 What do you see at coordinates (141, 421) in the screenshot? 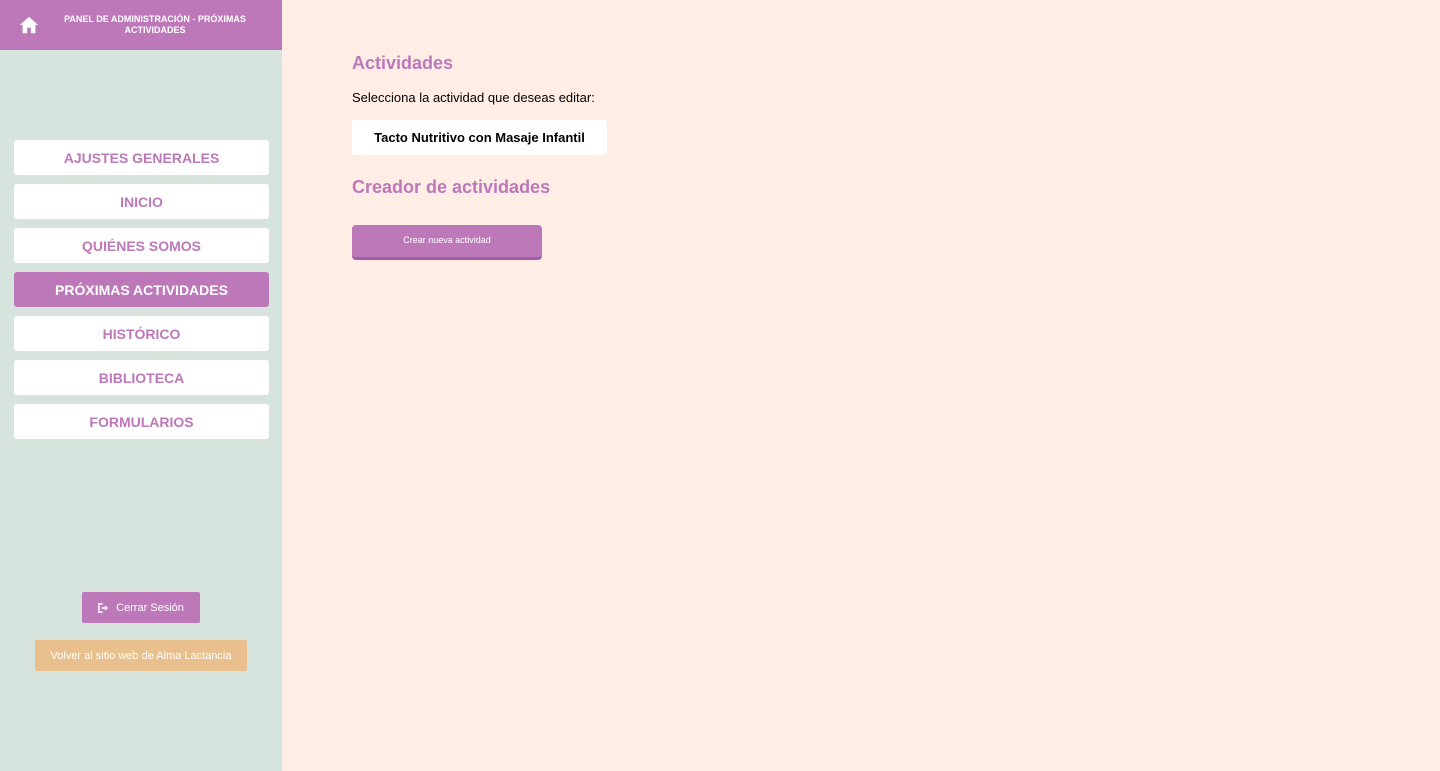
I see `sidebar-item-formularios: FORMULARIOS` at bounding box center [141, 421].